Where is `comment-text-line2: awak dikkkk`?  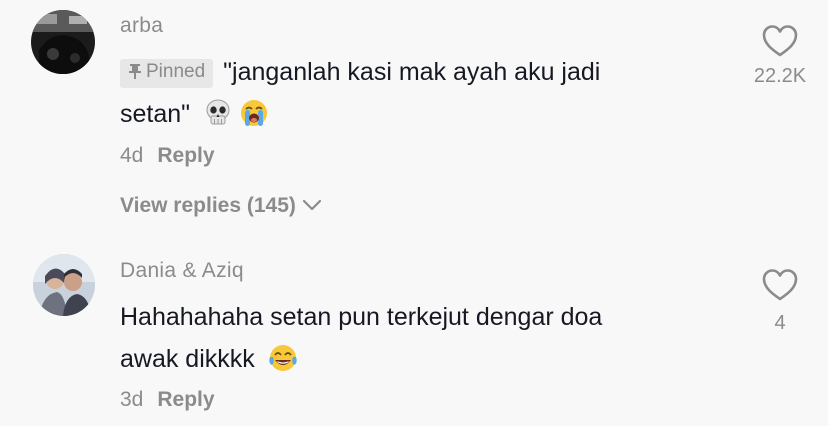 comment-text-line2: awak dikkkk is located at coordinates (187, 359).